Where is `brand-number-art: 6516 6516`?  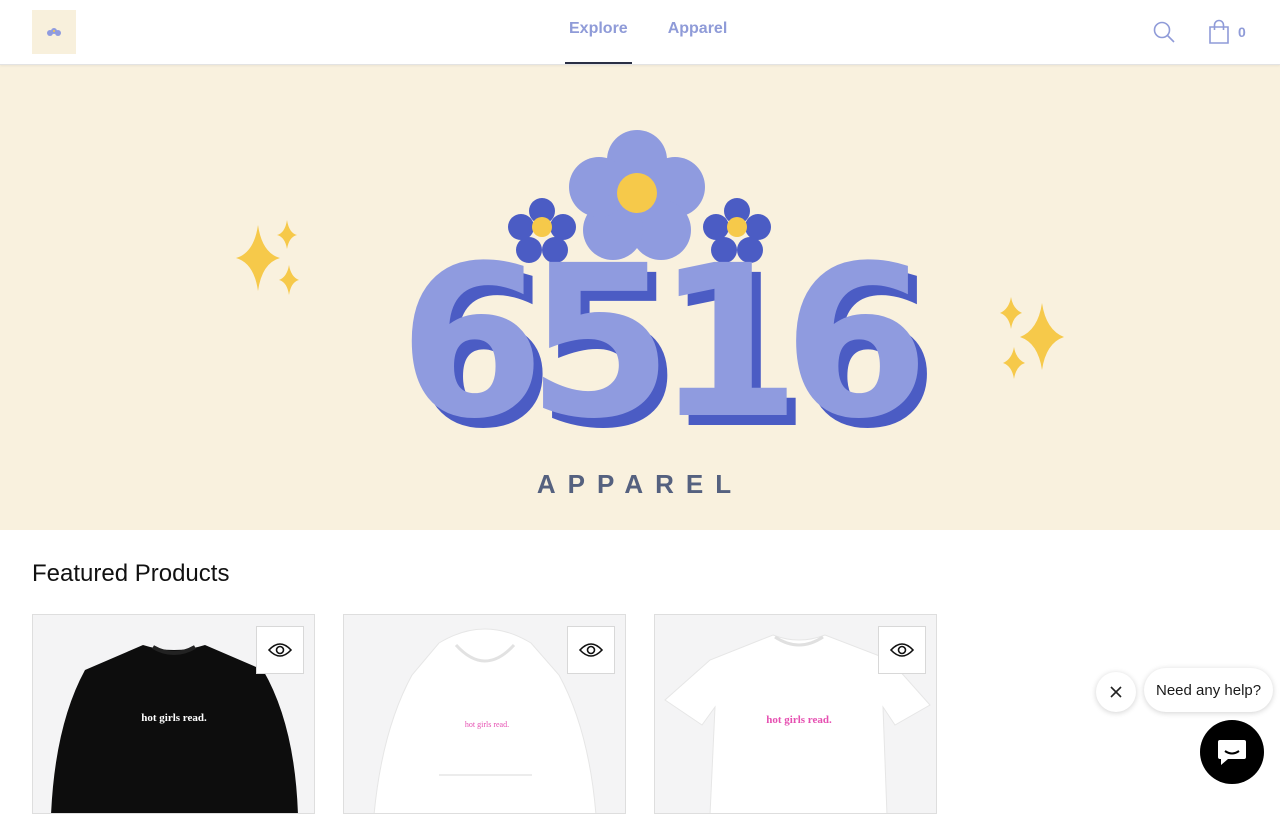 brand-number-art: 6516 6516 is located at coordinates (672, 347).